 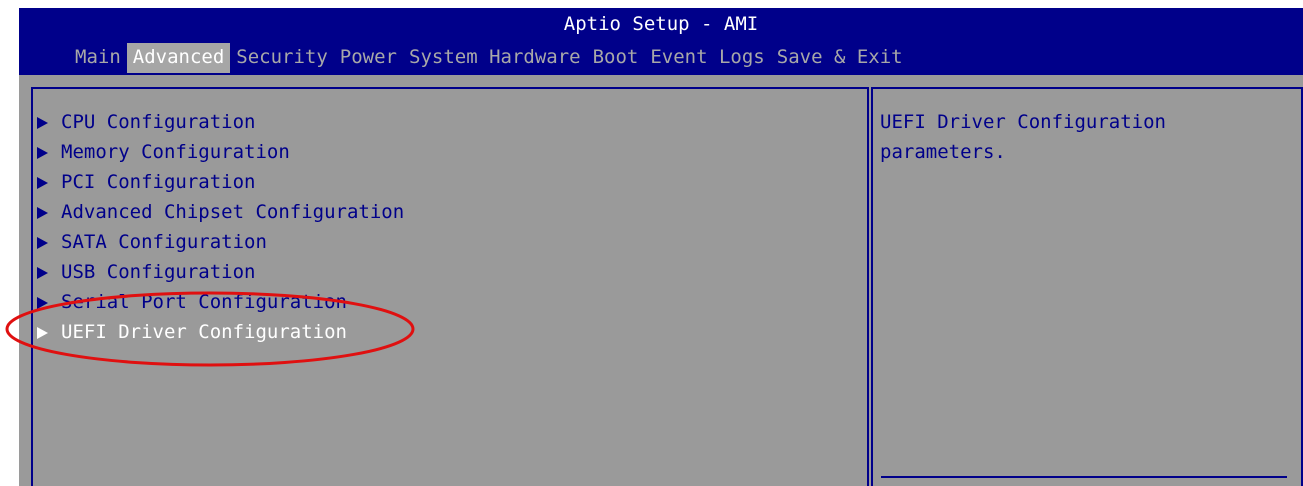 I want to click on menu-item-label: SATA Configuration, so click(x=164, y=242).